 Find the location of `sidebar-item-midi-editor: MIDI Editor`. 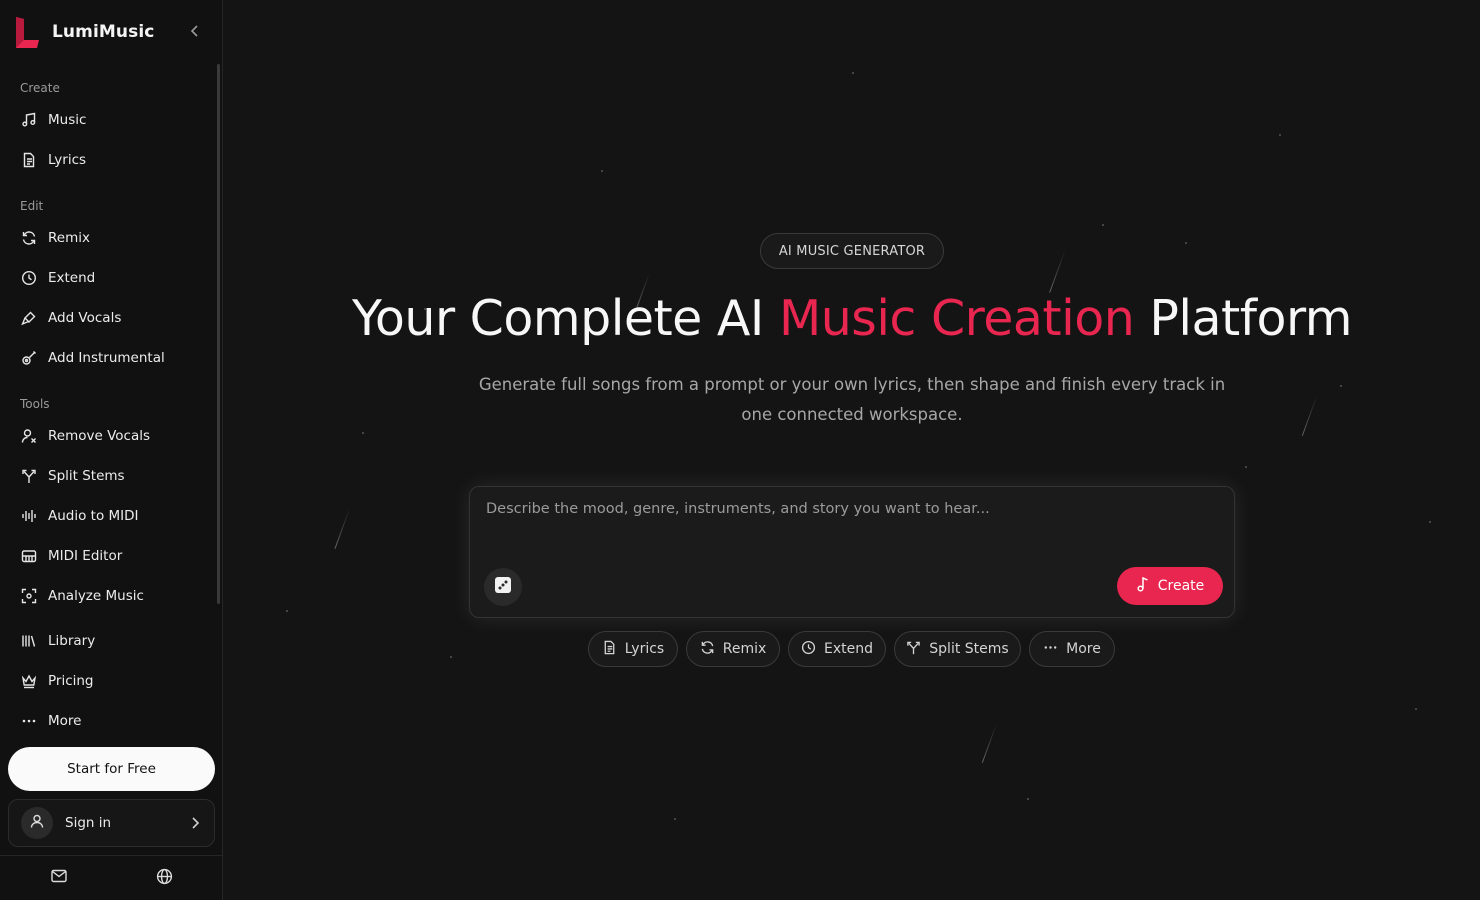

sidebar-item-midi-editor: MIDI Editor is located at coordinates (108, 556).